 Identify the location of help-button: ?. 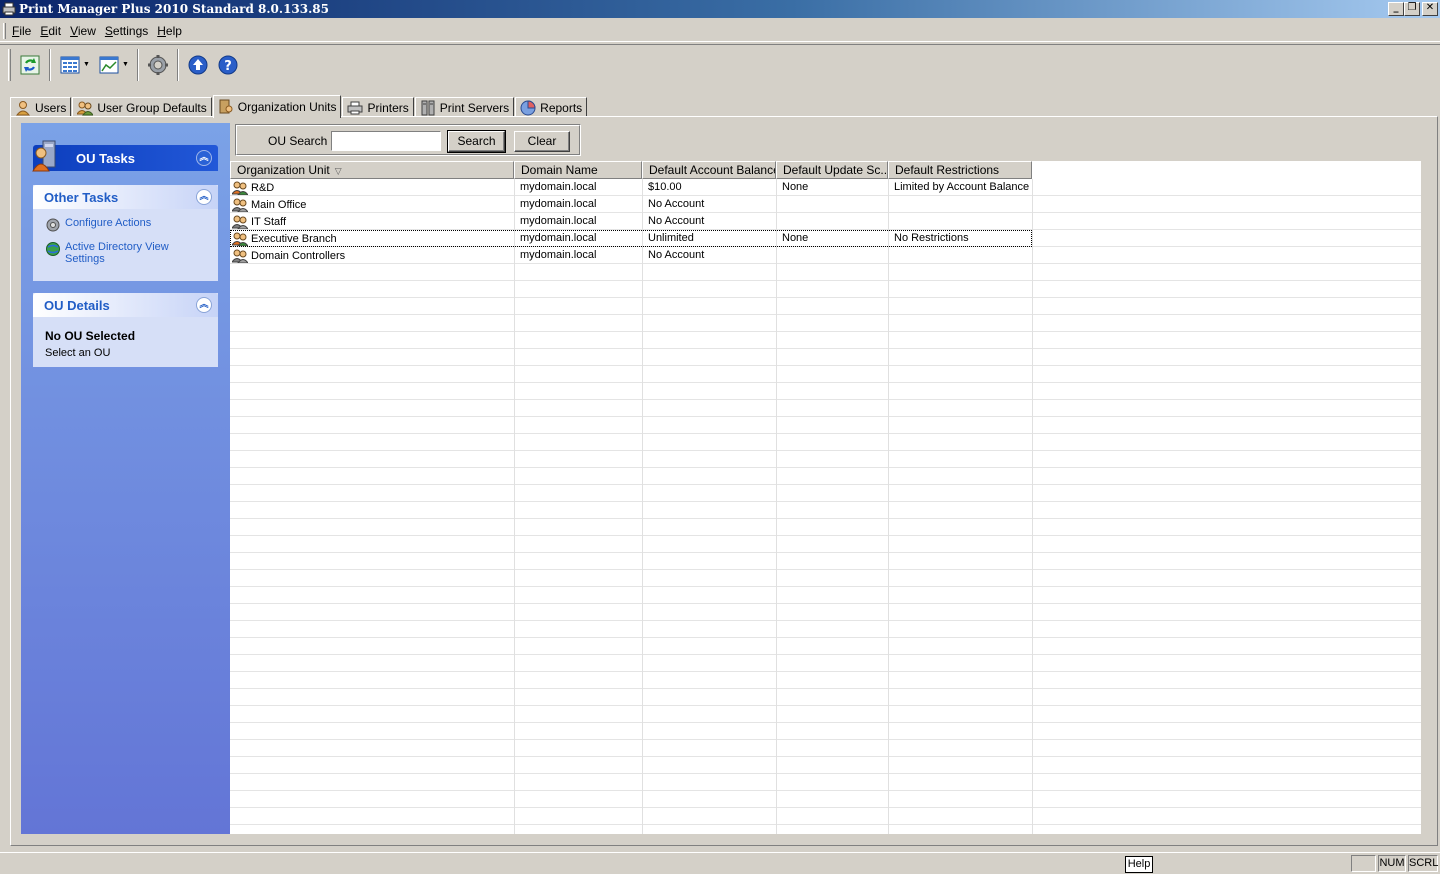
(228, 65).